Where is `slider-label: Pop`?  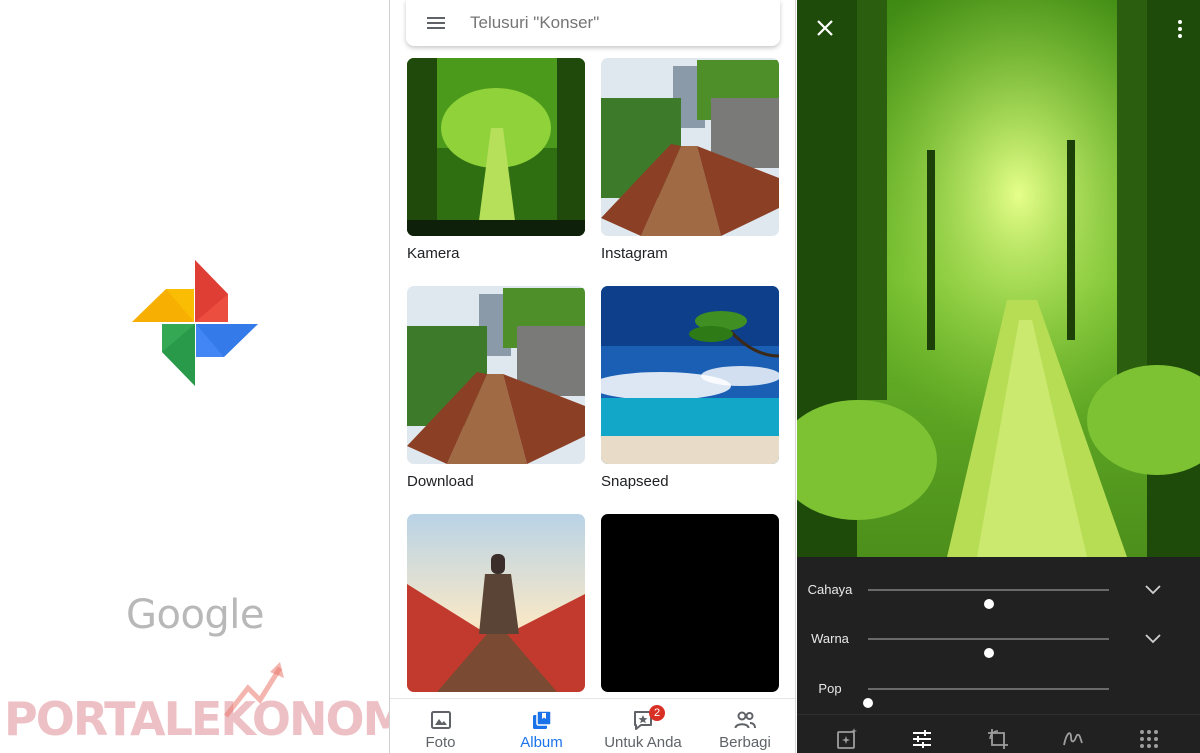 slider-label: Pop is located at coordinates (830, 688).